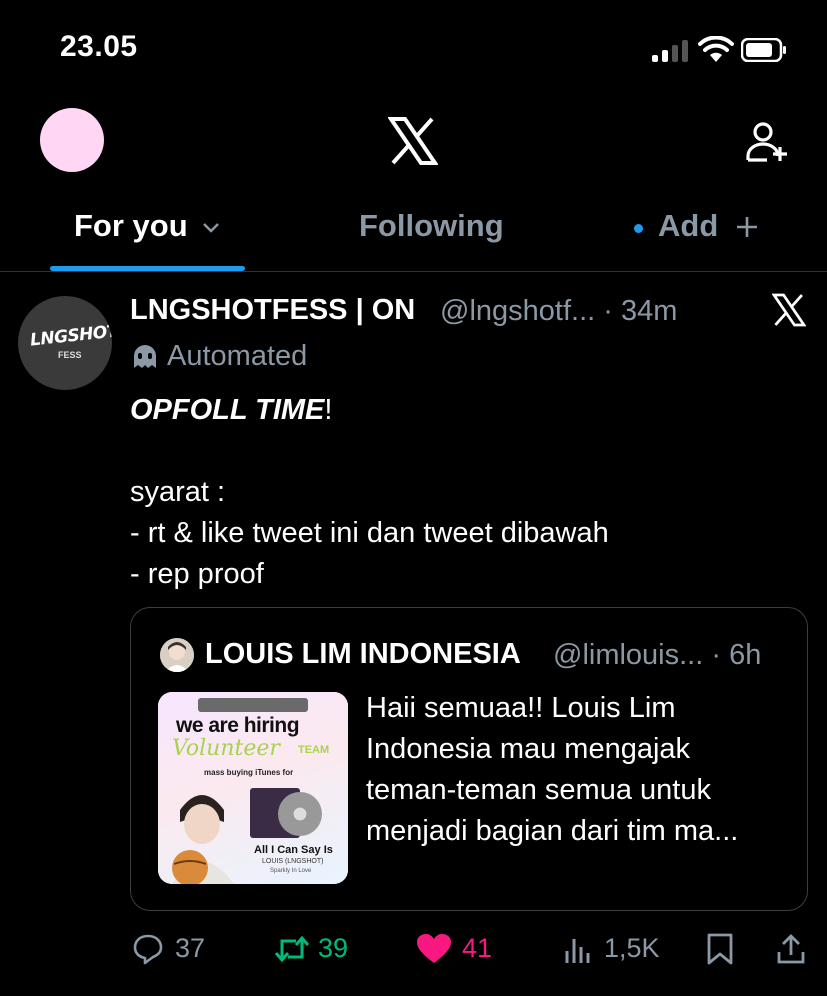 This screenshot has height=996, width=827. I want to click on quoted-author-name: LOUIS LIM INDONESIA, so click(363, 654).